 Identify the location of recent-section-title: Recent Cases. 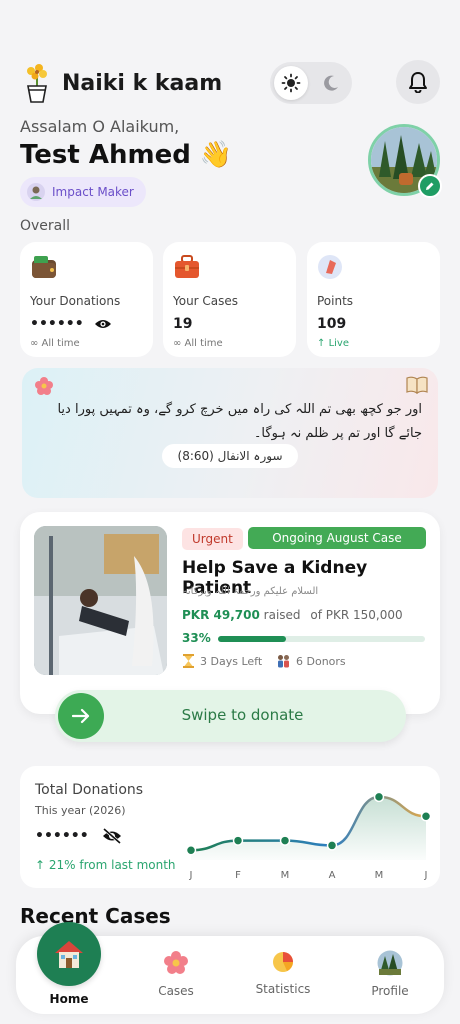
(95, 916).